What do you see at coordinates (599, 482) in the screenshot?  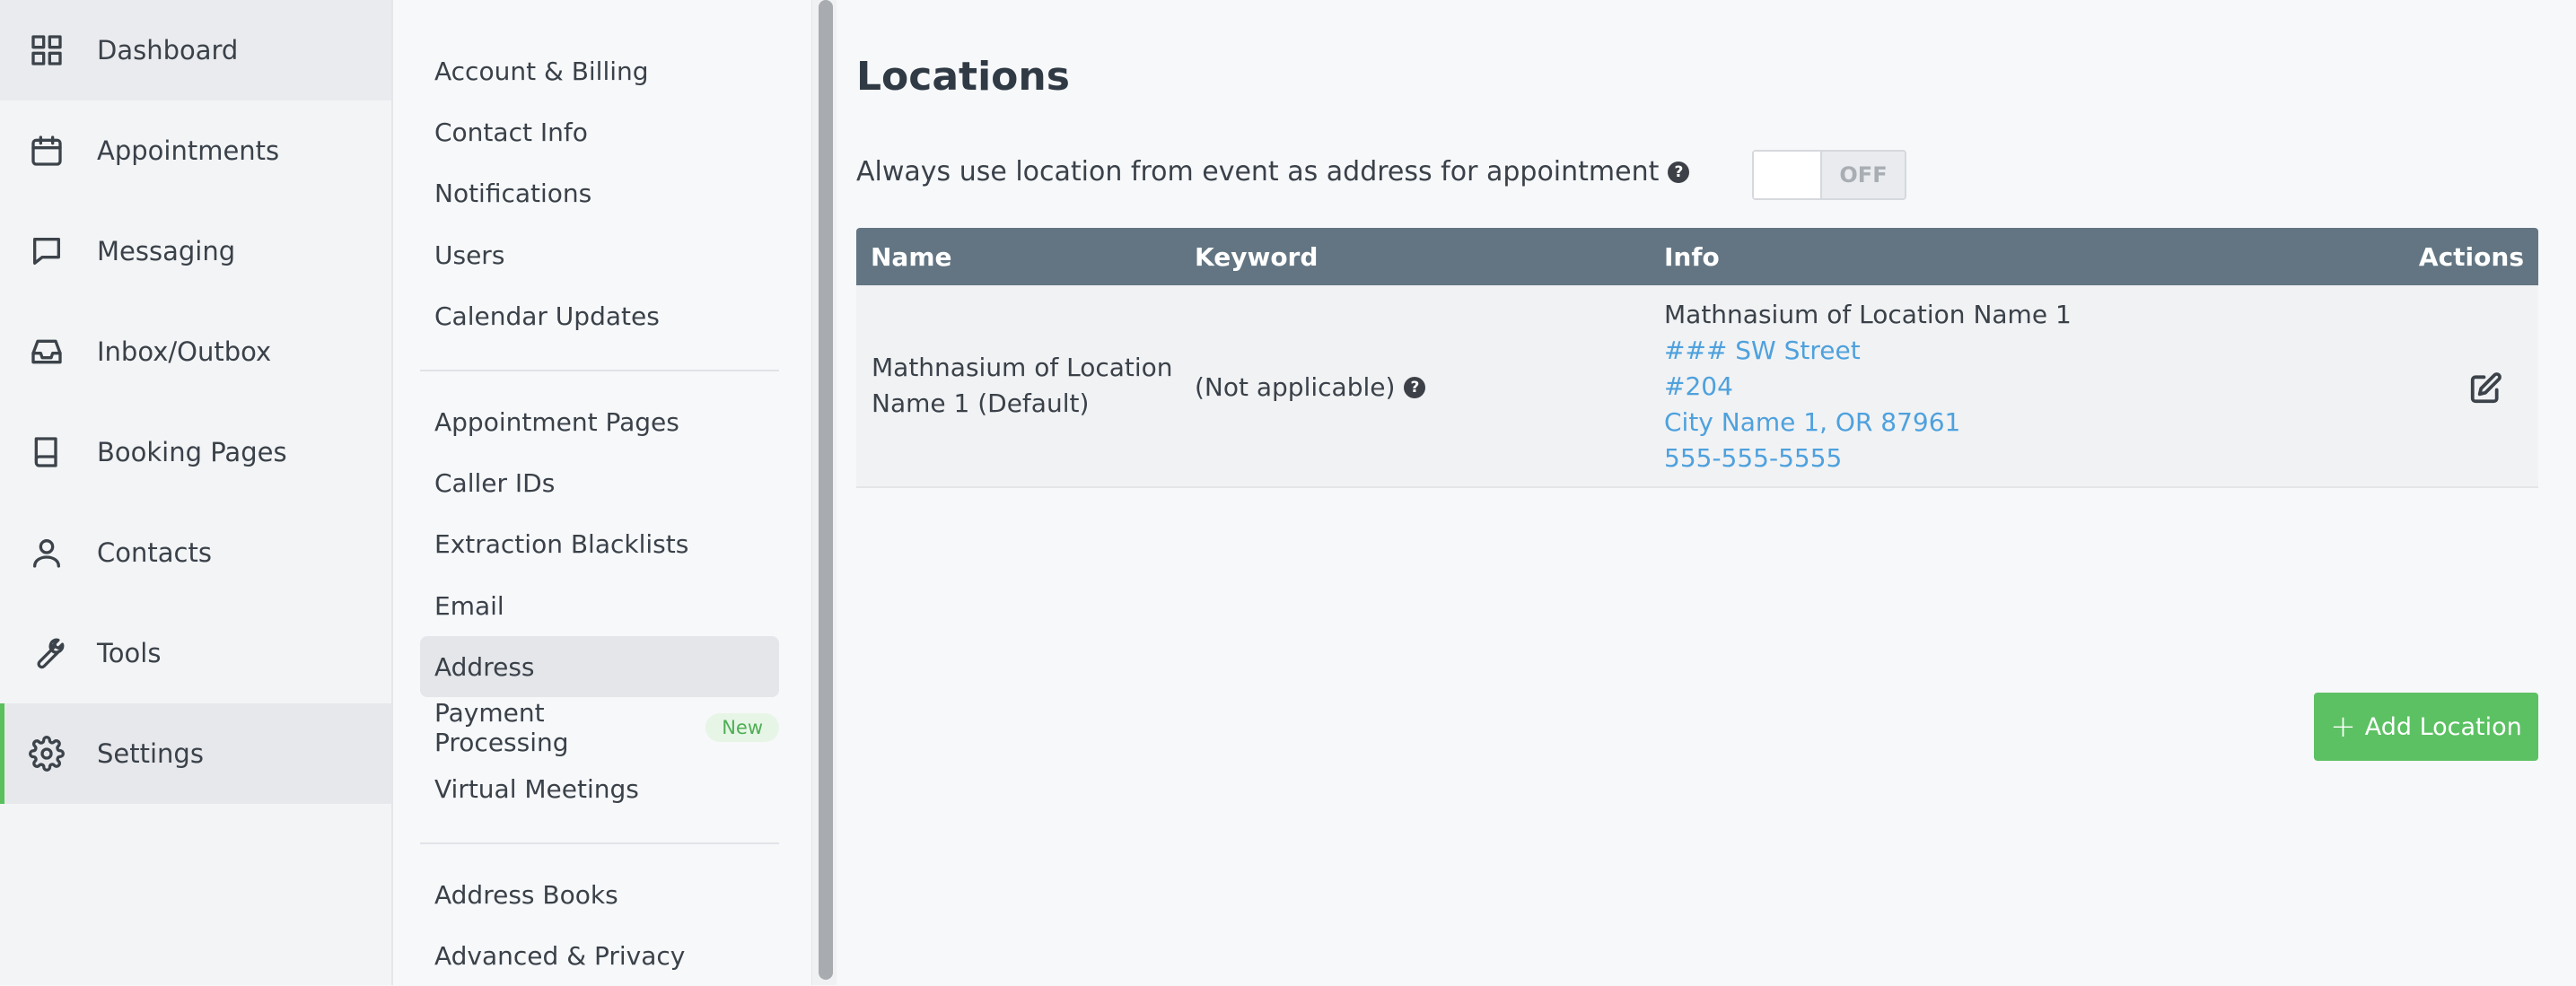 I see `submenu-item-caller-ids: Caller IDs` at bounding box center [599, 482].